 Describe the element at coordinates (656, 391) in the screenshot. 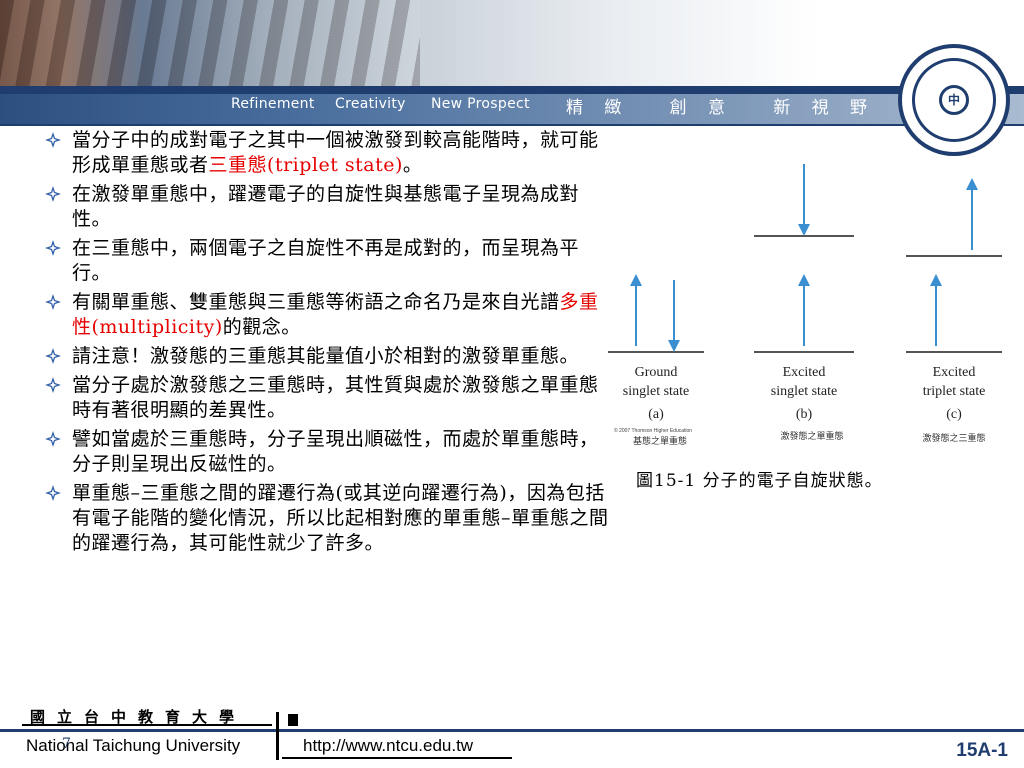

I see `panel-a-label-line2: singlet state` at that location.